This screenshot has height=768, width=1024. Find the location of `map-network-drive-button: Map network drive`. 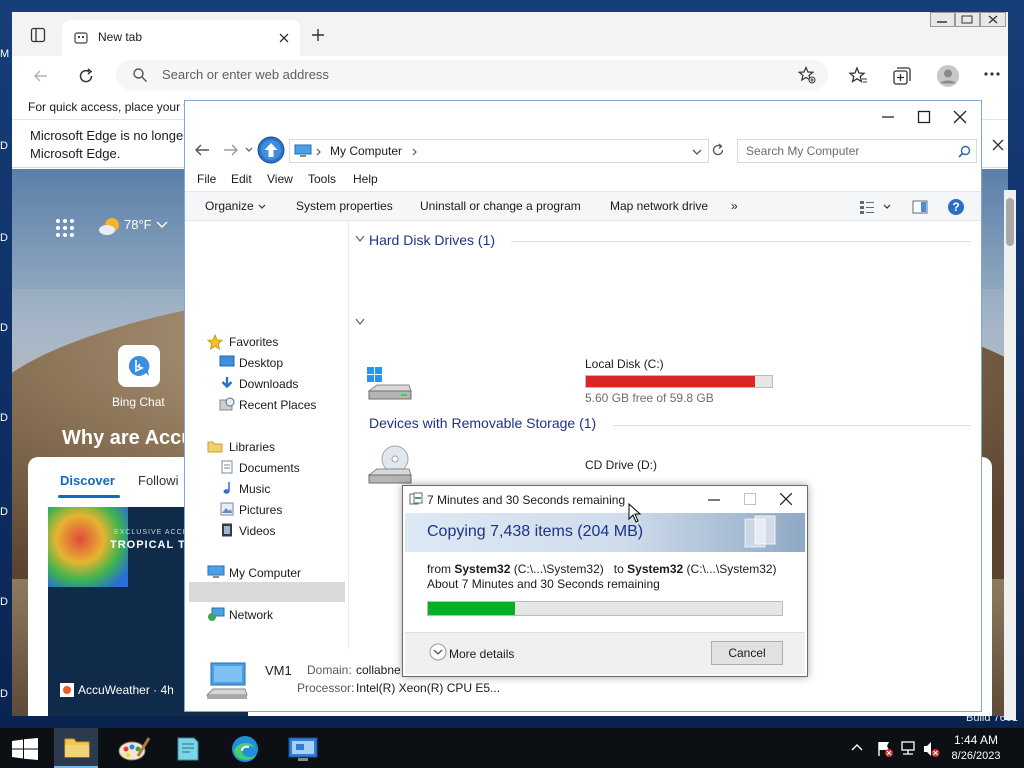

map-network-drive-button: Map network drive is located at coordinates (659, 206).